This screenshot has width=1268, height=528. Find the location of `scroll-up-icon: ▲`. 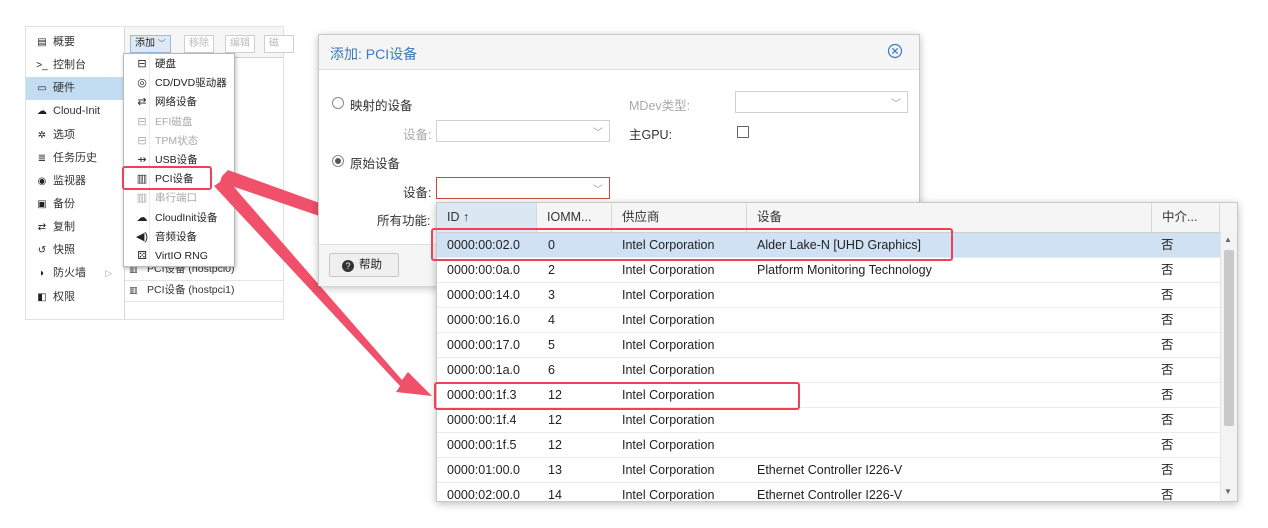

scroll-up-icon: ▲ is located at coordinates (1228, 239).